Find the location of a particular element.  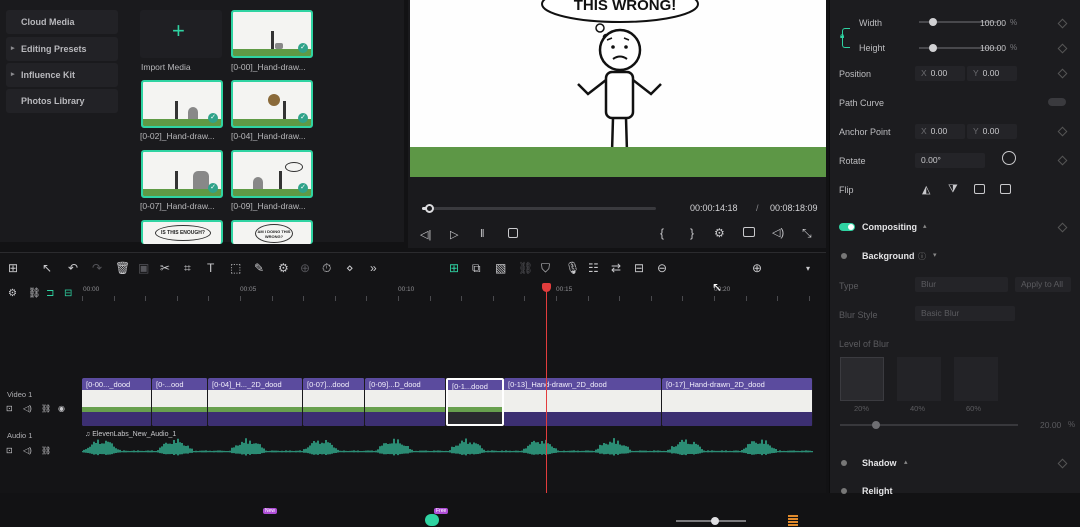

blur-level-value: 20.00 is located at coordinates (1050, 425).